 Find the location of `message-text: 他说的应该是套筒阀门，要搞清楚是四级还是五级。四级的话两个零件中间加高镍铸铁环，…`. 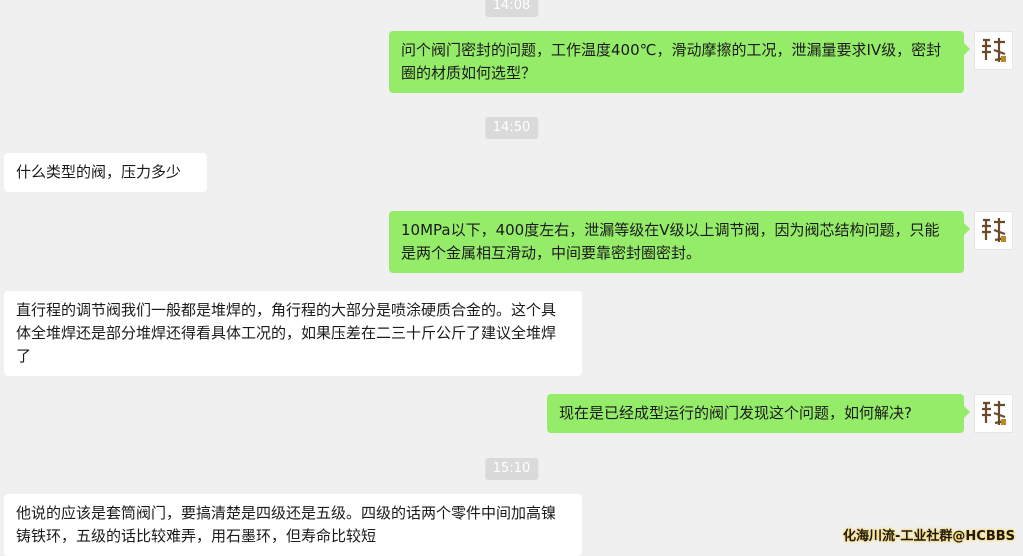

message-text: 他说的应该是套筒阀门，要搞清楚是四级还是五级。四级的话两个零件中间加高镍铸铁环，… is located at coordinates (286, 524).